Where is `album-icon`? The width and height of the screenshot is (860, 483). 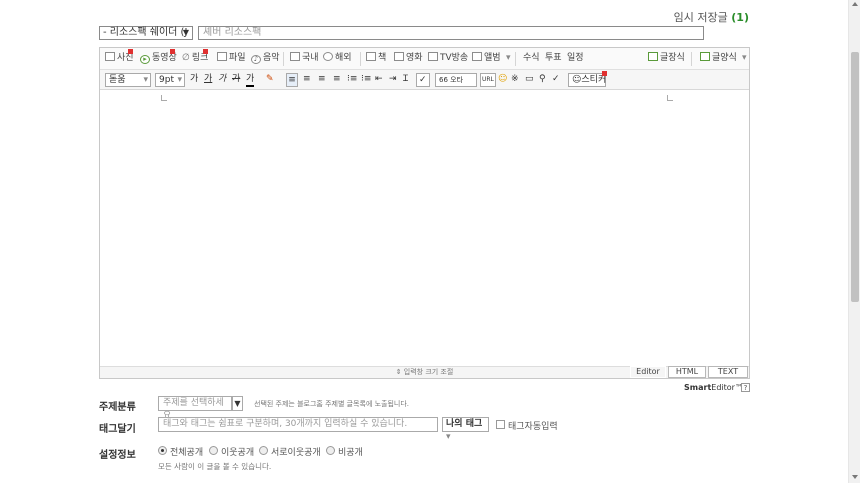
album-icon is located at coordinates (477, 56).